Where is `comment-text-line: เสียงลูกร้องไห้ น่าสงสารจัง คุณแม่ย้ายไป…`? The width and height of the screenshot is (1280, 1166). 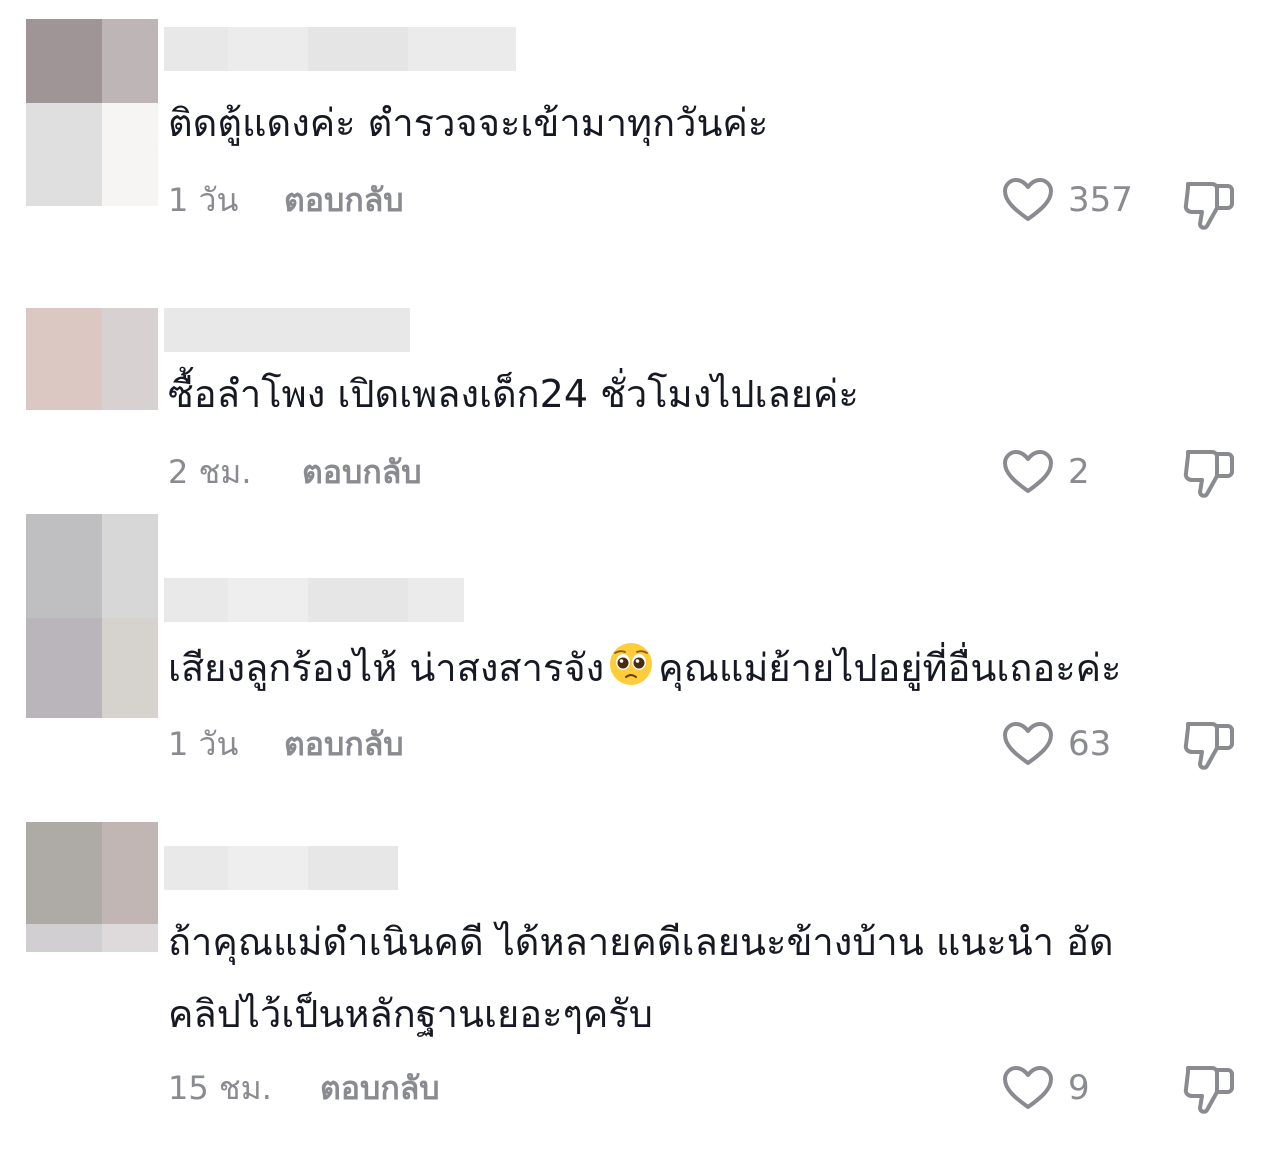
comment-text-line: เสียงลูกร้องไห้ น่าสงสารจัง คุณแม่ย้ายไป… is located at coordinates (713, 668).